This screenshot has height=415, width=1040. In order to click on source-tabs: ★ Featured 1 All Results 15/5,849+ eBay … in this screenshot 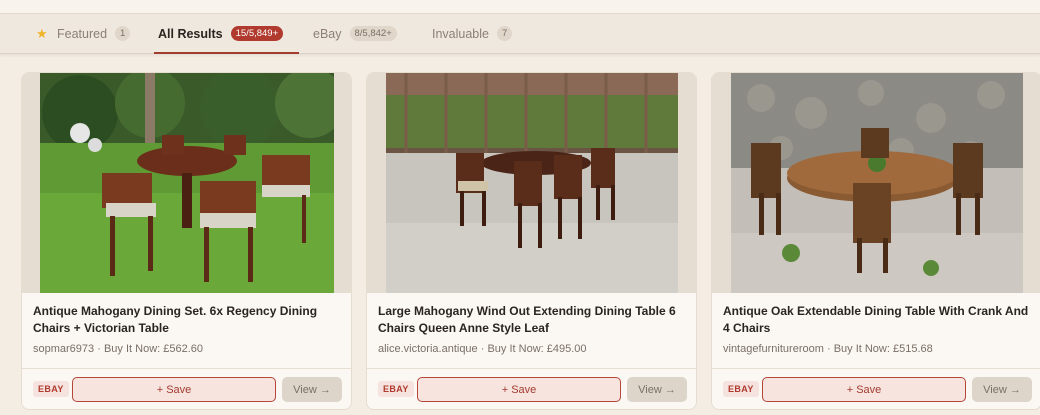, I will do `click(520, 34)`.